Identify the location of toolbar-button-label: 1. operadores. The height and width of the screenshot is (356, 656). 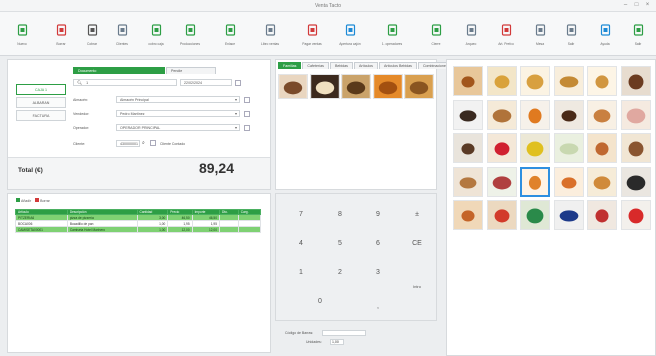
(392, 44).